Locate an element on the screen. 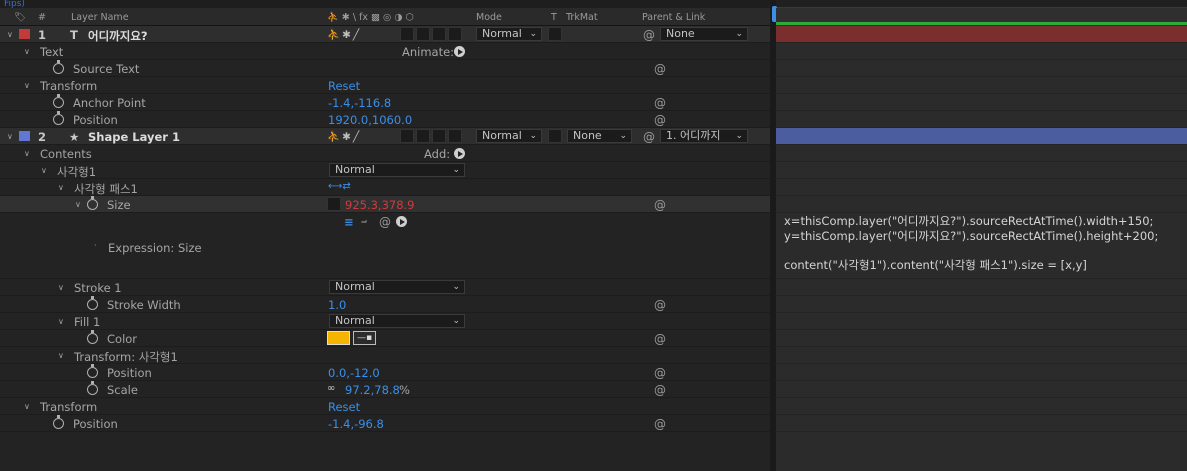  parent-link-column: Parent & Link is located at coordinates (673, 17).